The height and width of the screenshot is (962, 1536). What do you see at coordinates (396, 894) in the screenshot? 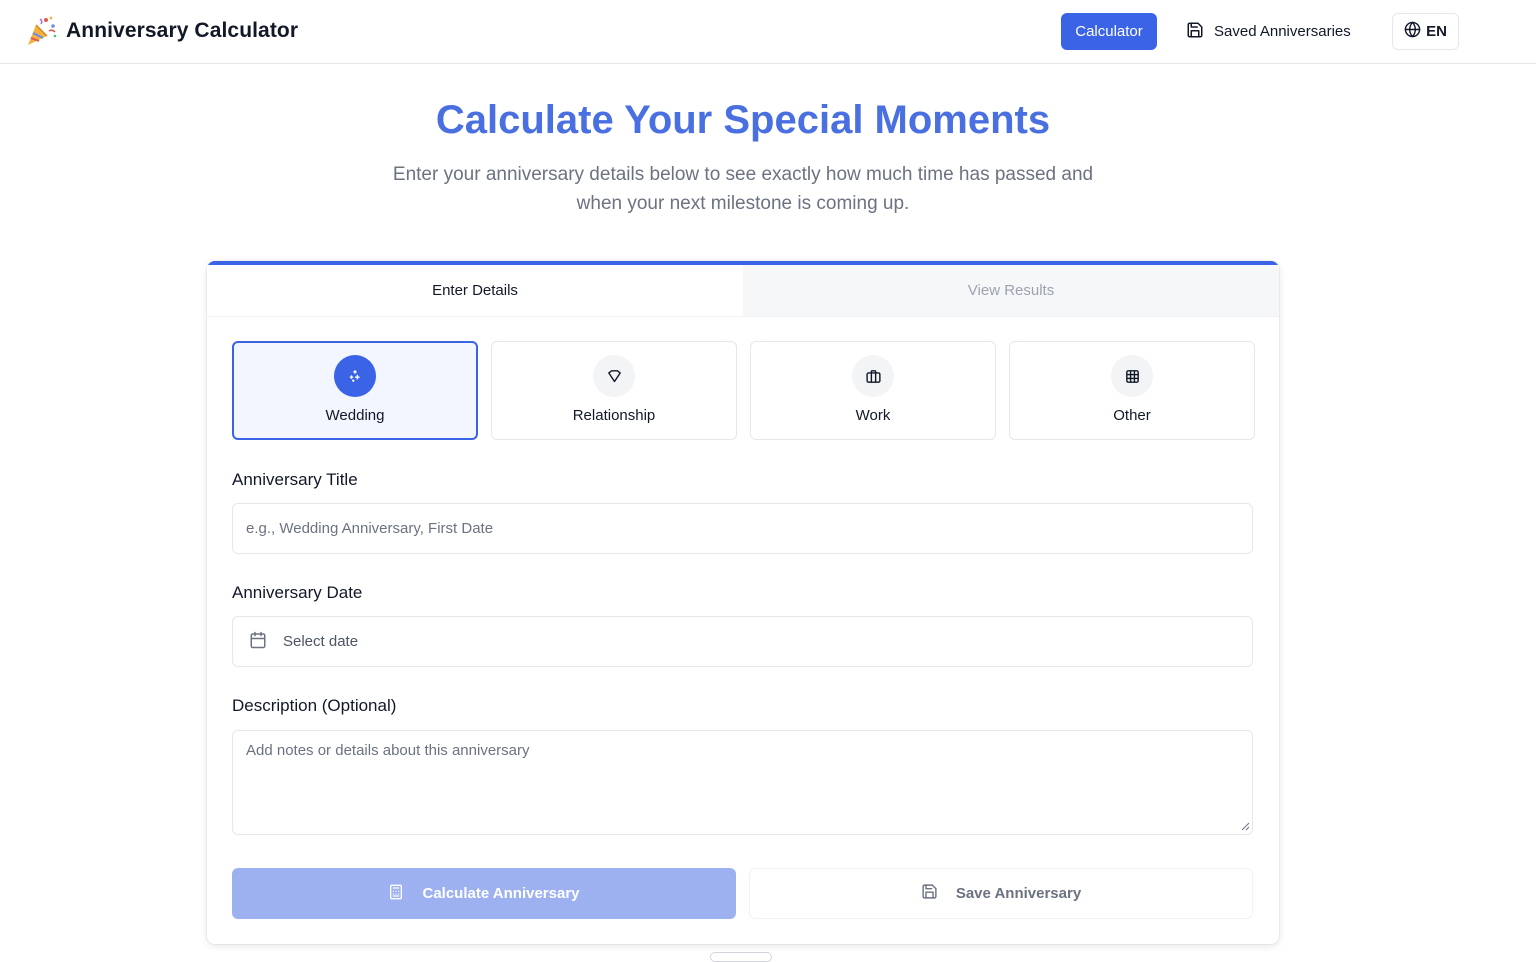
I see `calculator-icon` at bounding box center [396, 894].